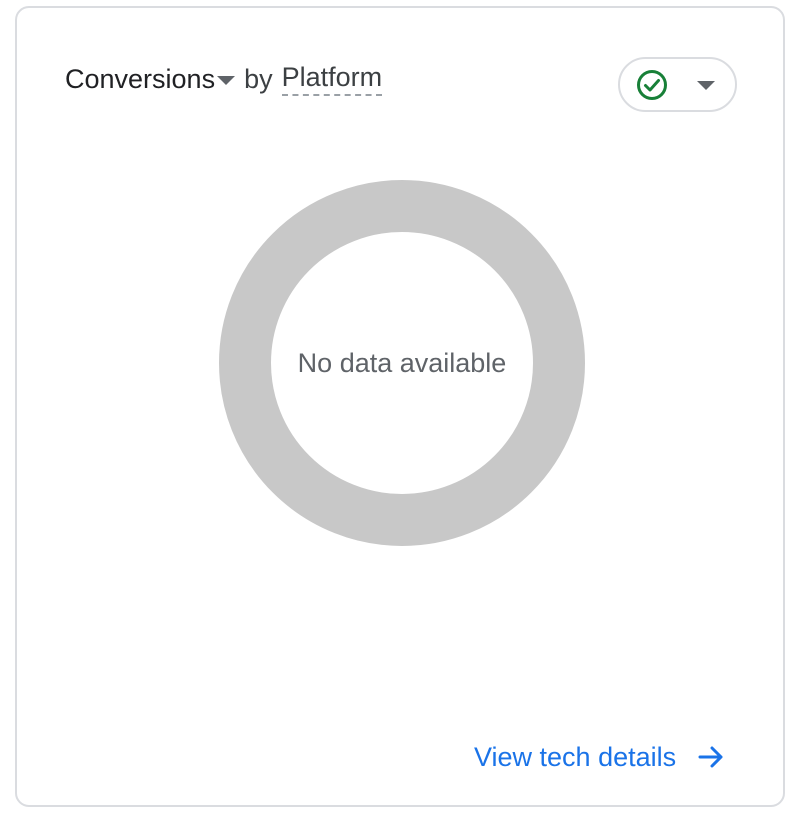  Describe the element at coordinates (677, 84) in the screenshot. I see `comparison-status-dropdown` at that location.